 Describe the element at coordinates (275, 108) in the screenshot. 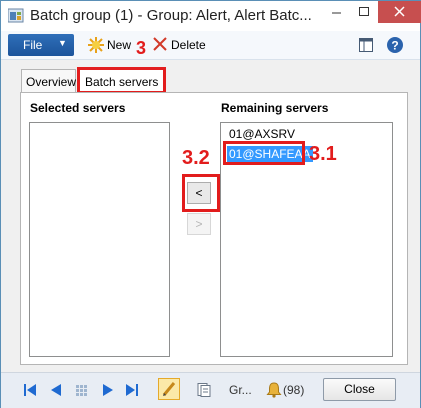

I see `remaining-servers-label: Remaining servers` at that location.